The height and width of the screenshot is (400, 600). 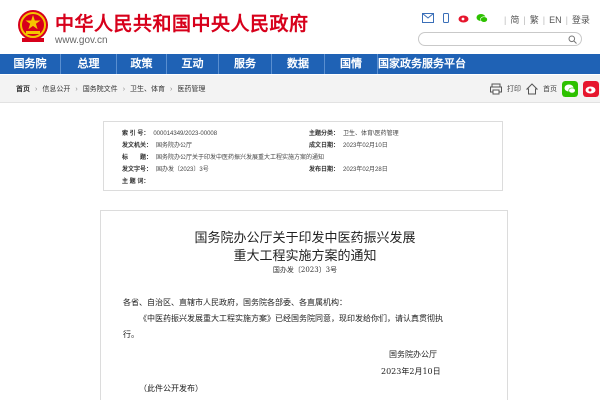 What do you see at coordinates (324, 170) in the screenshot?
I see `meta-label: 发布日期：` at bounding box center [324, 170].